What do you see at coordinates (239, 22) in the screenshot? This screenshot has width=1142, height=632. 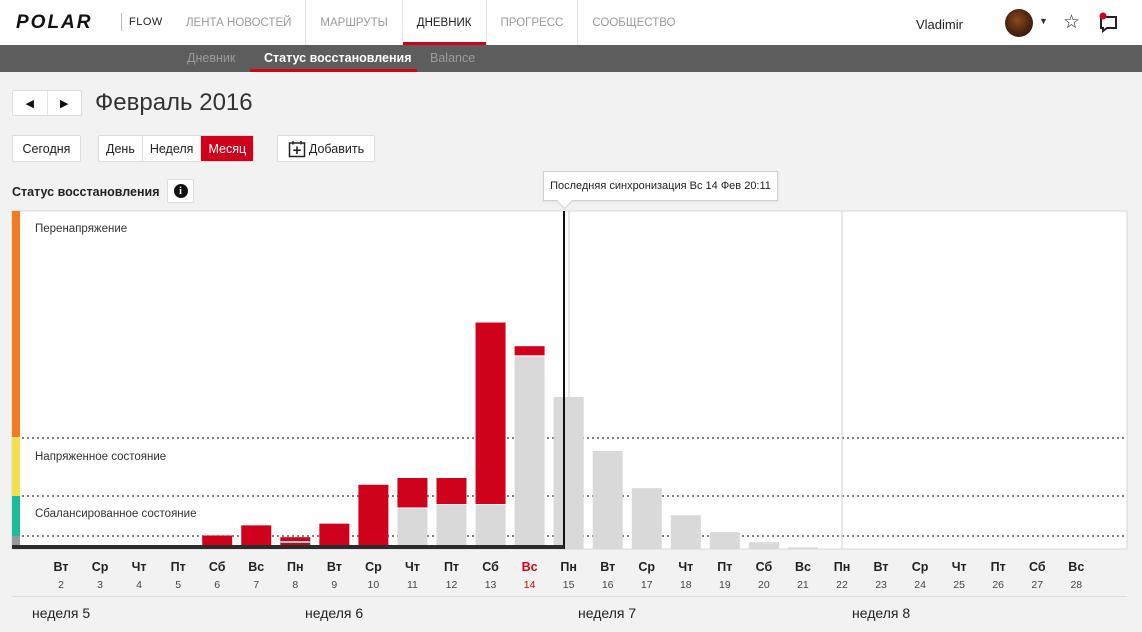 I see `nav-news-feed: ЛЕНТА НОВОСТЕЙ` at bounding box center [239, 22].